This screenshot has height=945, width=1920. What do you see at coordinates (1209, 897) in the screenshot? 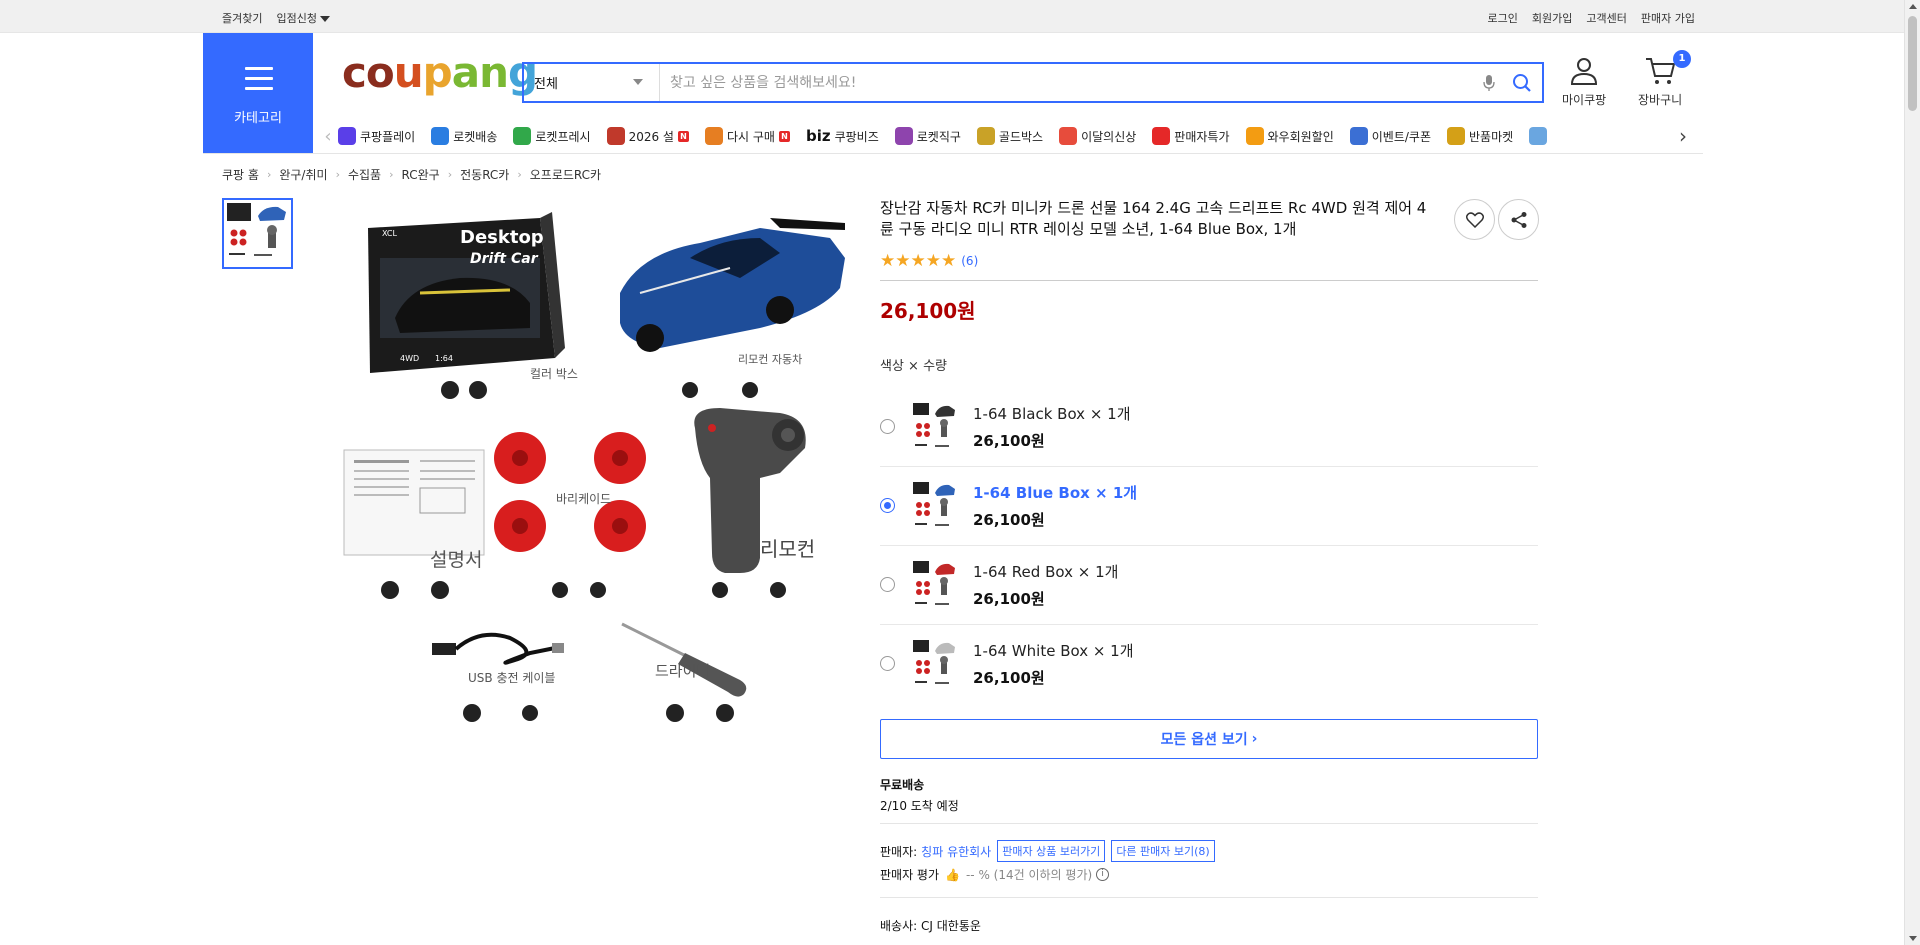
I see `seller-divider` at bounding box center [1209, 897].